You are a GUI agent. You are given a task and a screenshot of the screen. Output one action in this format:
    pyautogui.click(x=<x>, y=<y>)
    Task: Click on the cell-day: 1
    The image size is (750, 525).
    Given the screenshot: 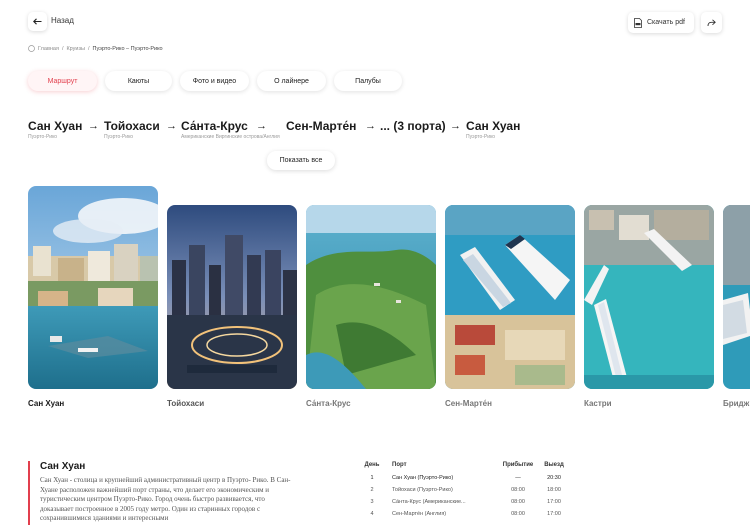 What is the action you would take?
    pyautogui.click(x=372, y=478)
    